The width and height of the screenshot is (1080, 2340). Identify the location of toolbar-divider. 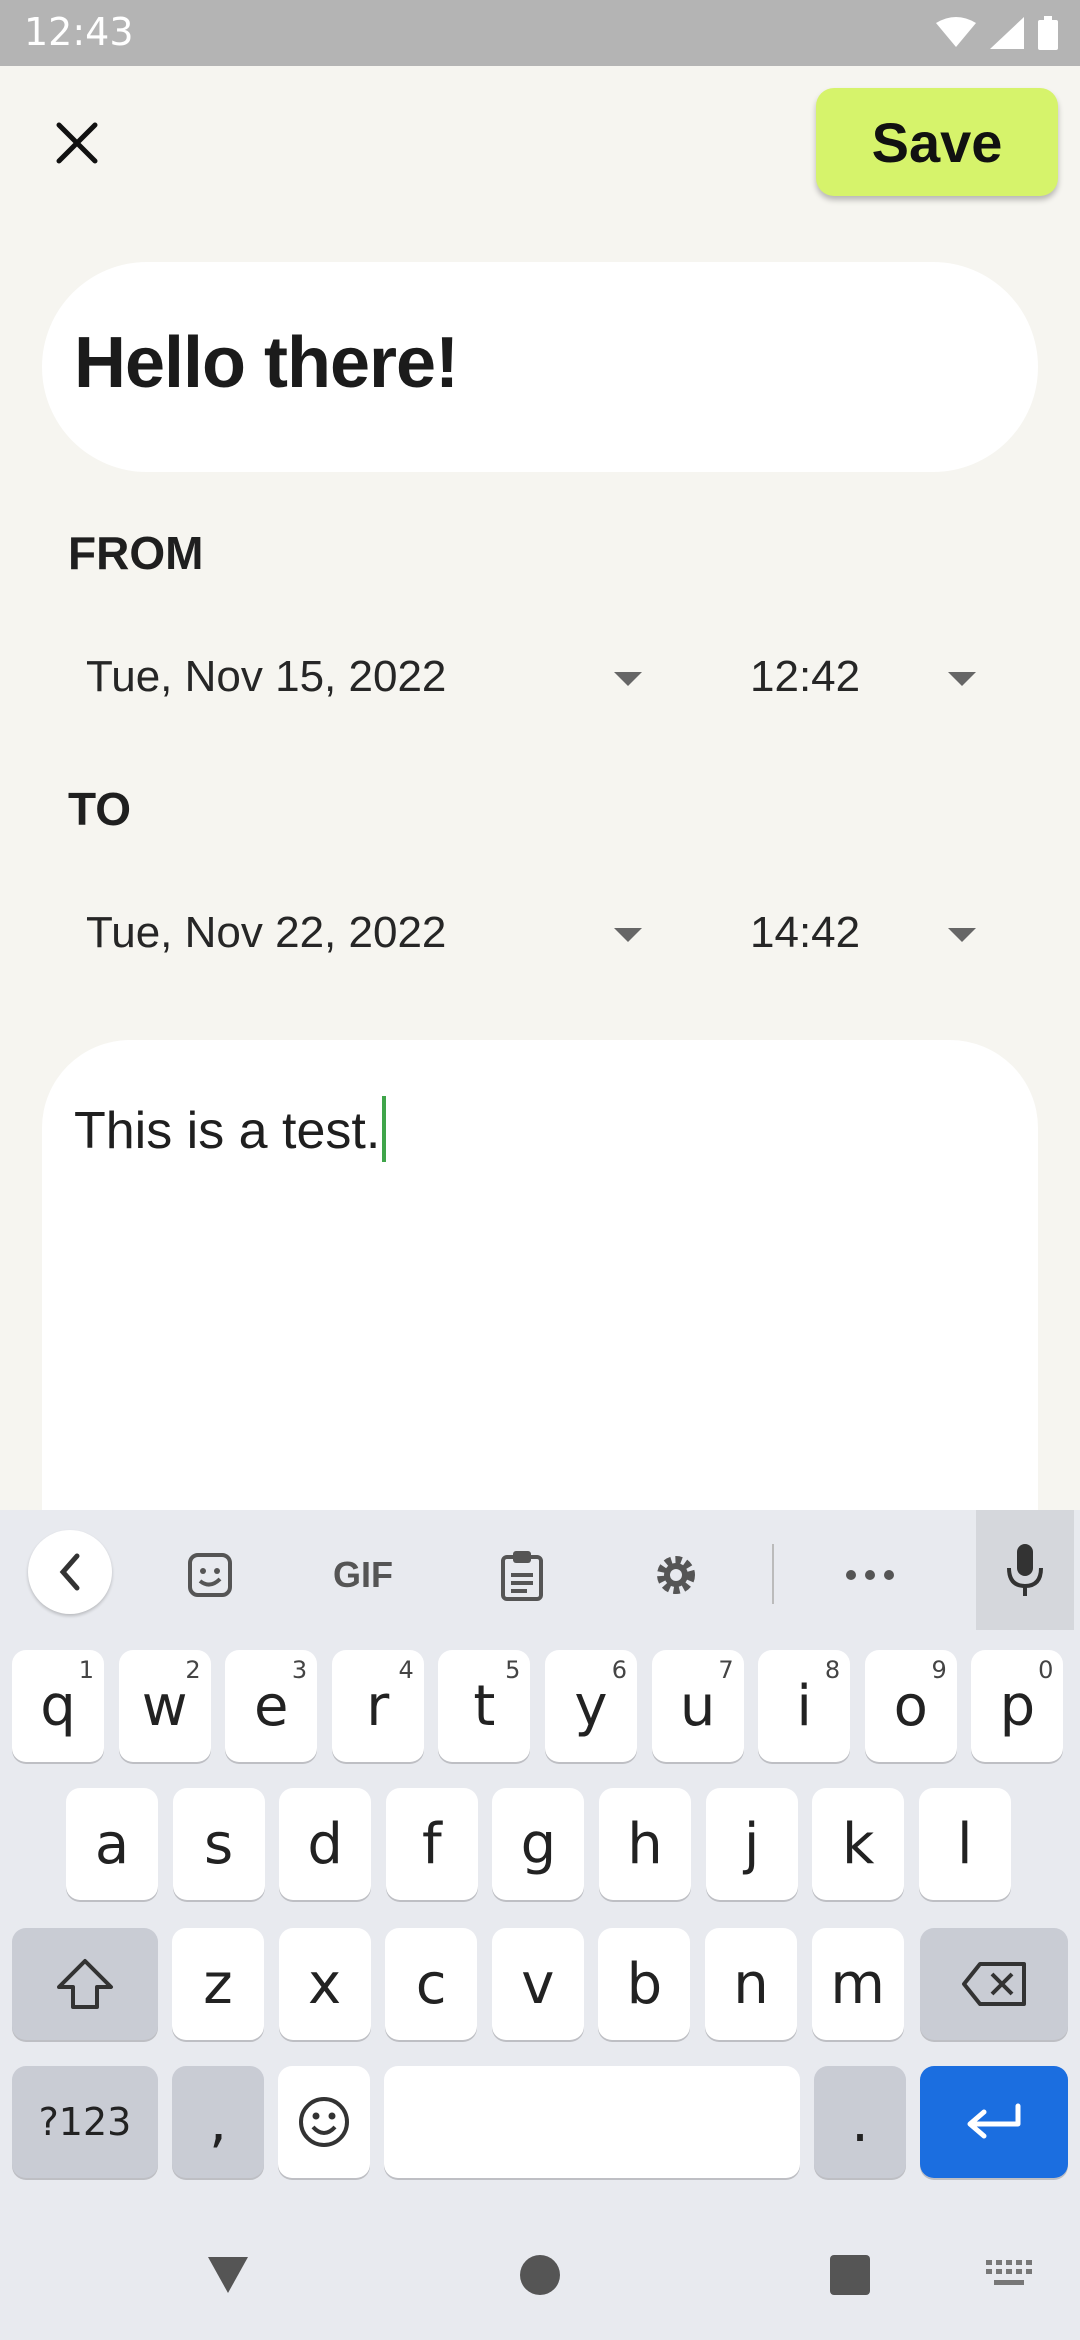
(773, 1574).